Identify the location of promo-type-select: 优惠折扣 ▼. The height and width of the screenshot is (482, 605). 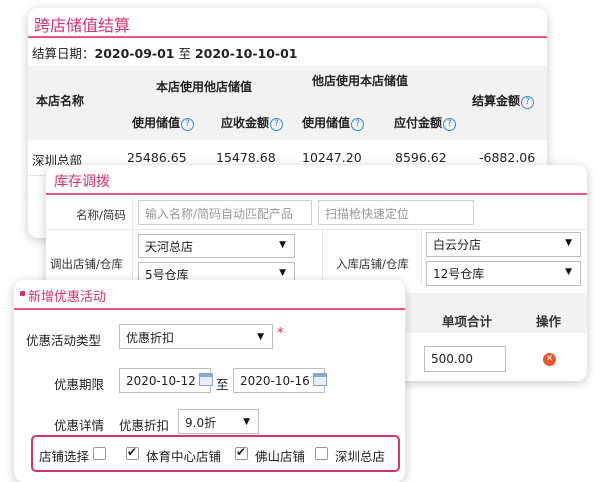
(196, 336).